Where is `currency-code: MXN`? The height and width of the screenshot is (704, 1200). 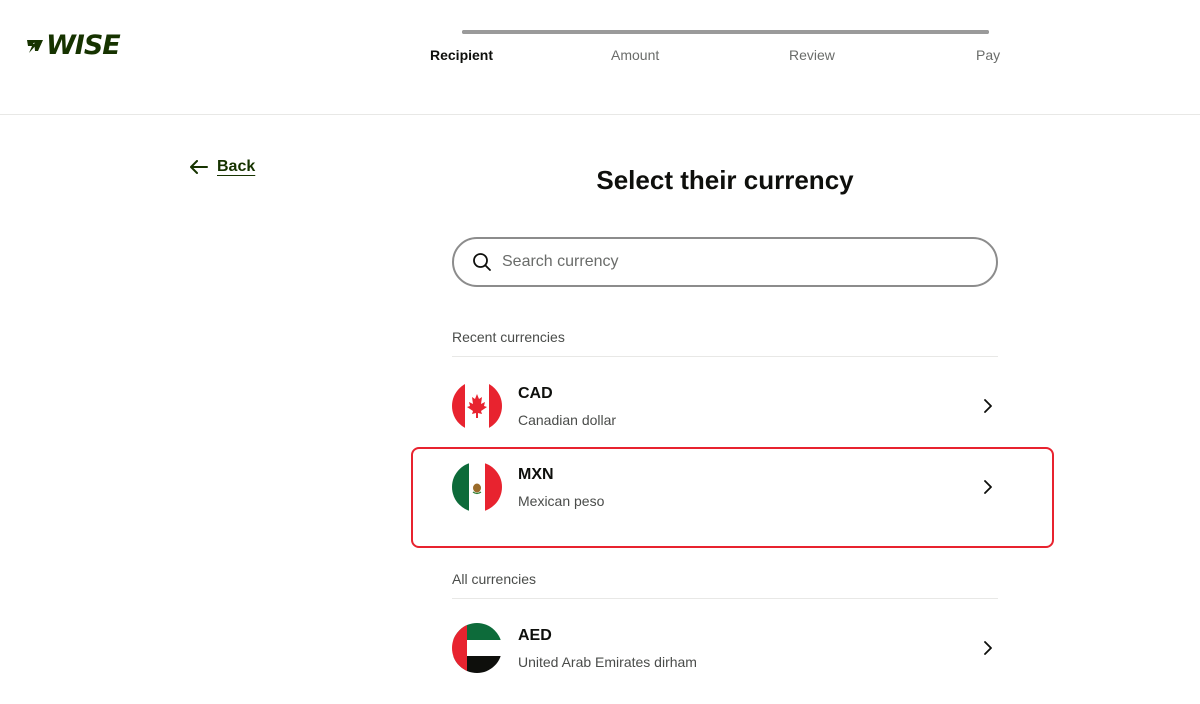 currency-code: MXN is located at coordinates (536, 474).